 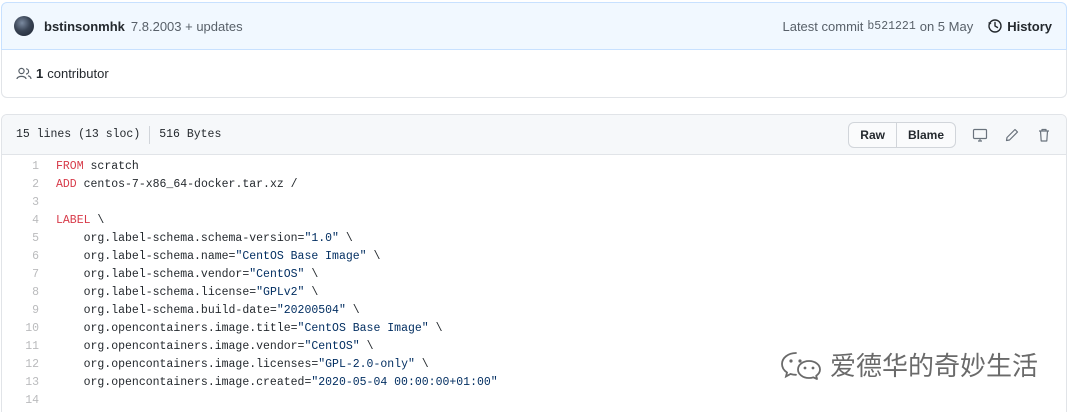 I want to click on line-number: 5, so click(x=20, y=238).